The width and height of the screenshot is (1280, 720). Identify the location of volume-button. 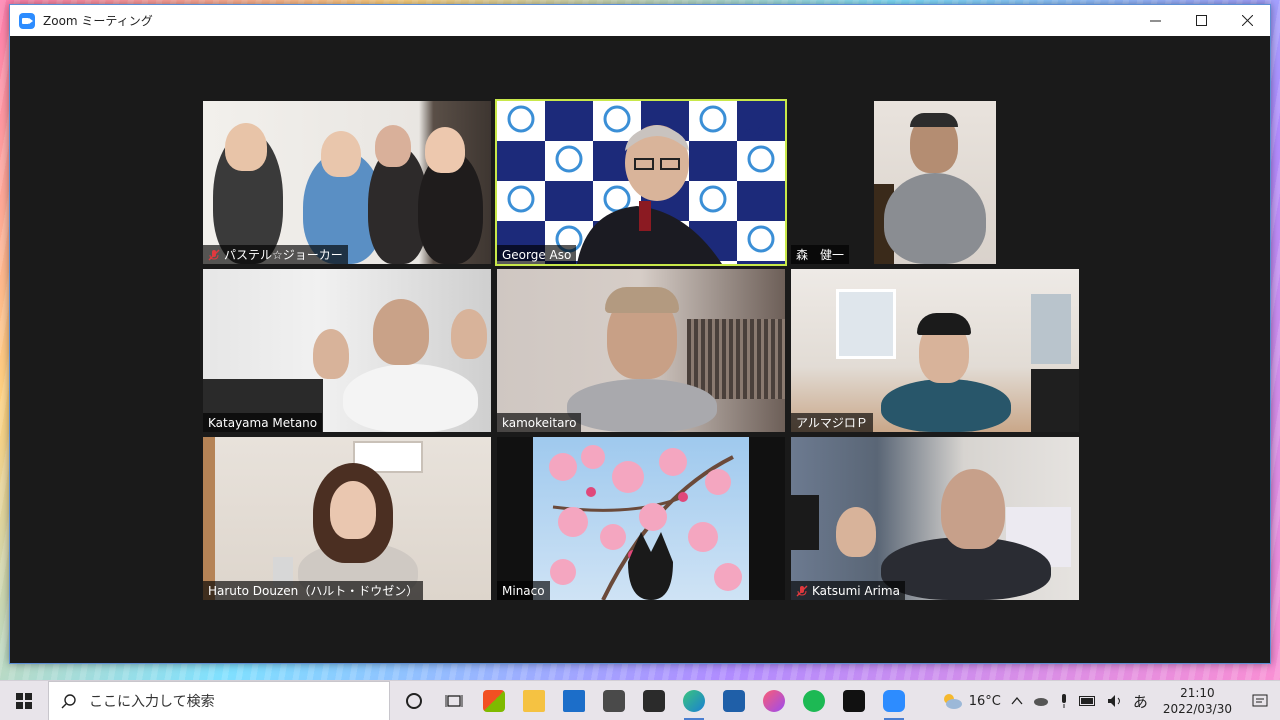
(1115, 701).